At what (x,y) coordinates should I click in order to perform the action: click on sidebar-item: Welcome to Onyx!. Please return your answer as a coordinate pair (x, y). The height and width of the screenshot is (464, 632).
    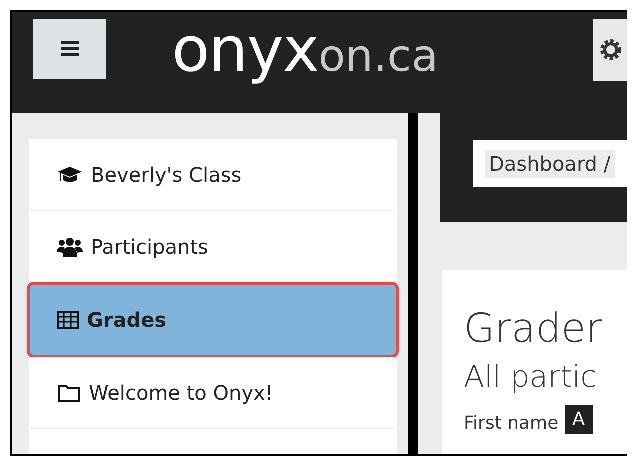
    Looking at the image, I should click on (213, 393).